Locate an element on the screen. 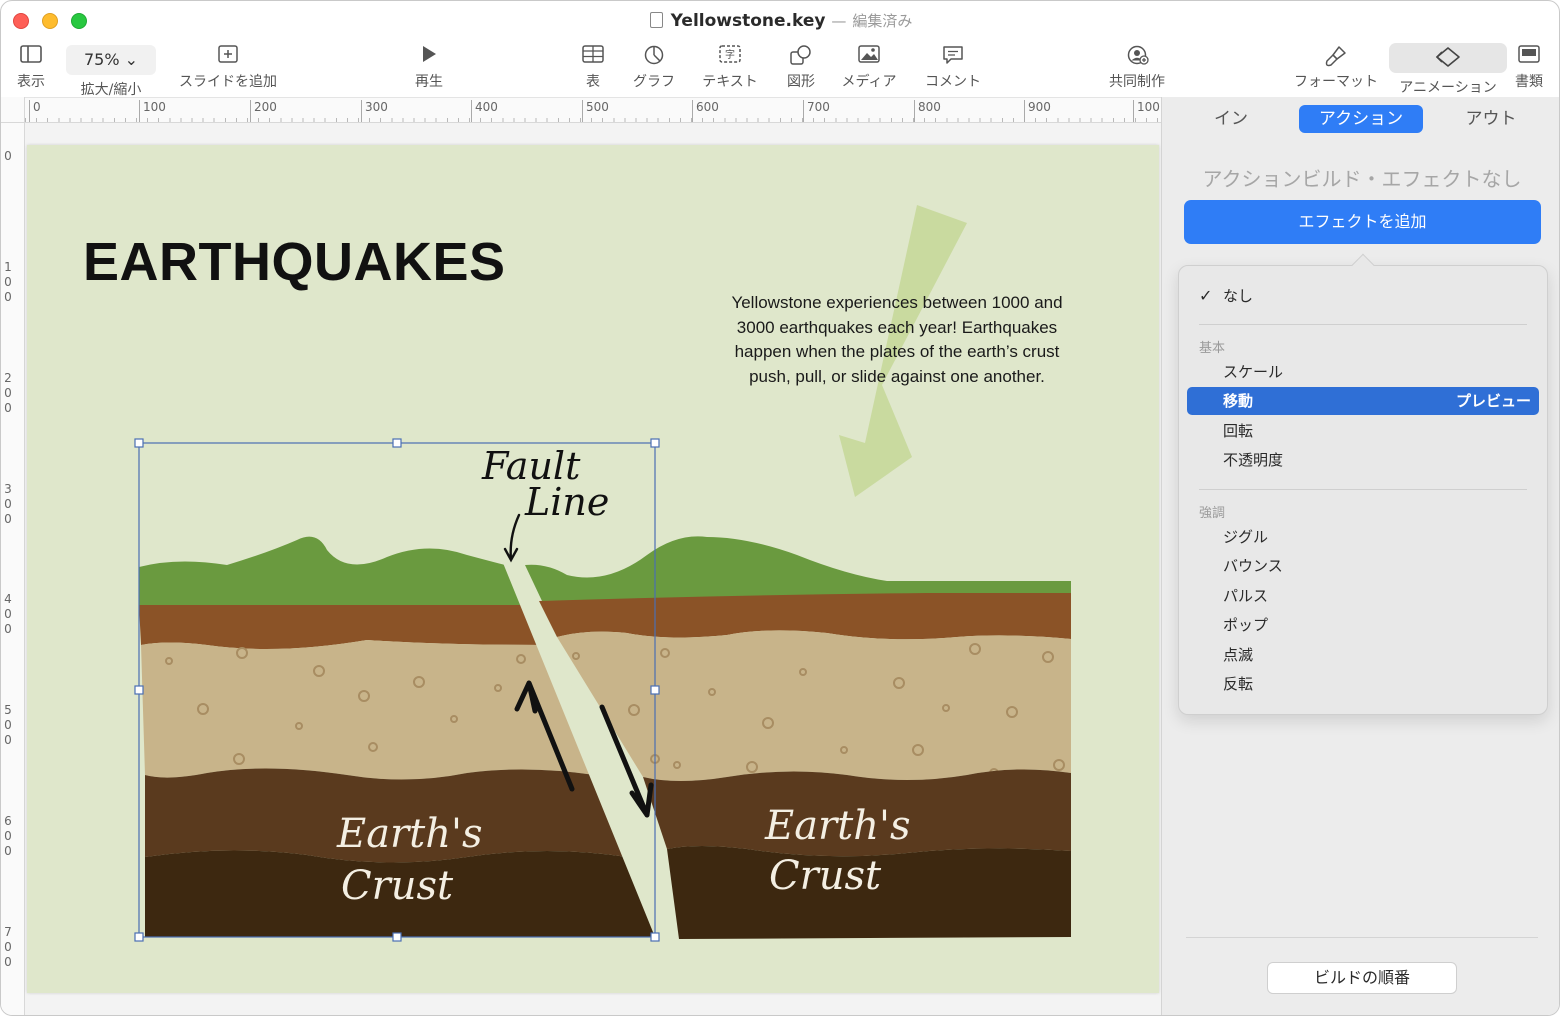 This screenshot has width=1560, height=1016. preview-button: プレビュー is located at coordinates (1493, 401).